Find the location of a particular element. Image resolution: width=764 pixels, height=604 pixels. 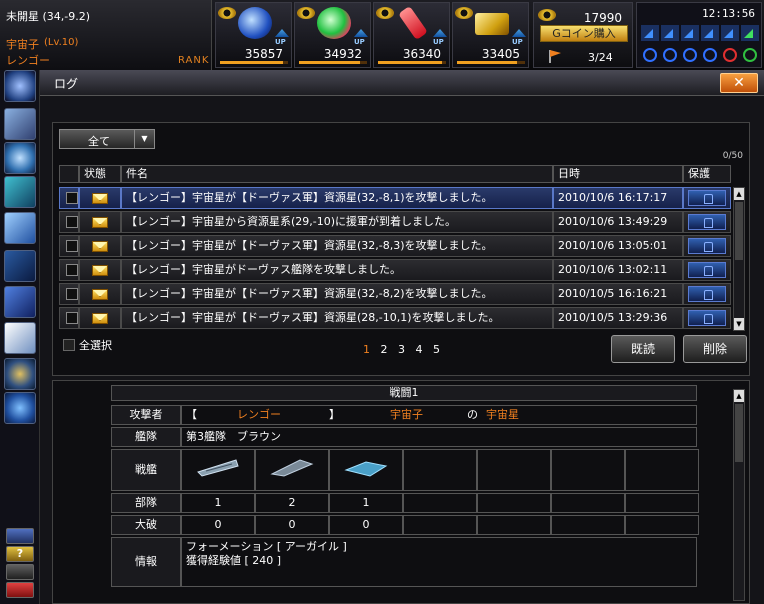

message-subject: 【レンゴー】宇宙星が【ドーヴァス軍】資源星(32,-8,1)を攻撃しました。 is located at coordinates (337, 198).